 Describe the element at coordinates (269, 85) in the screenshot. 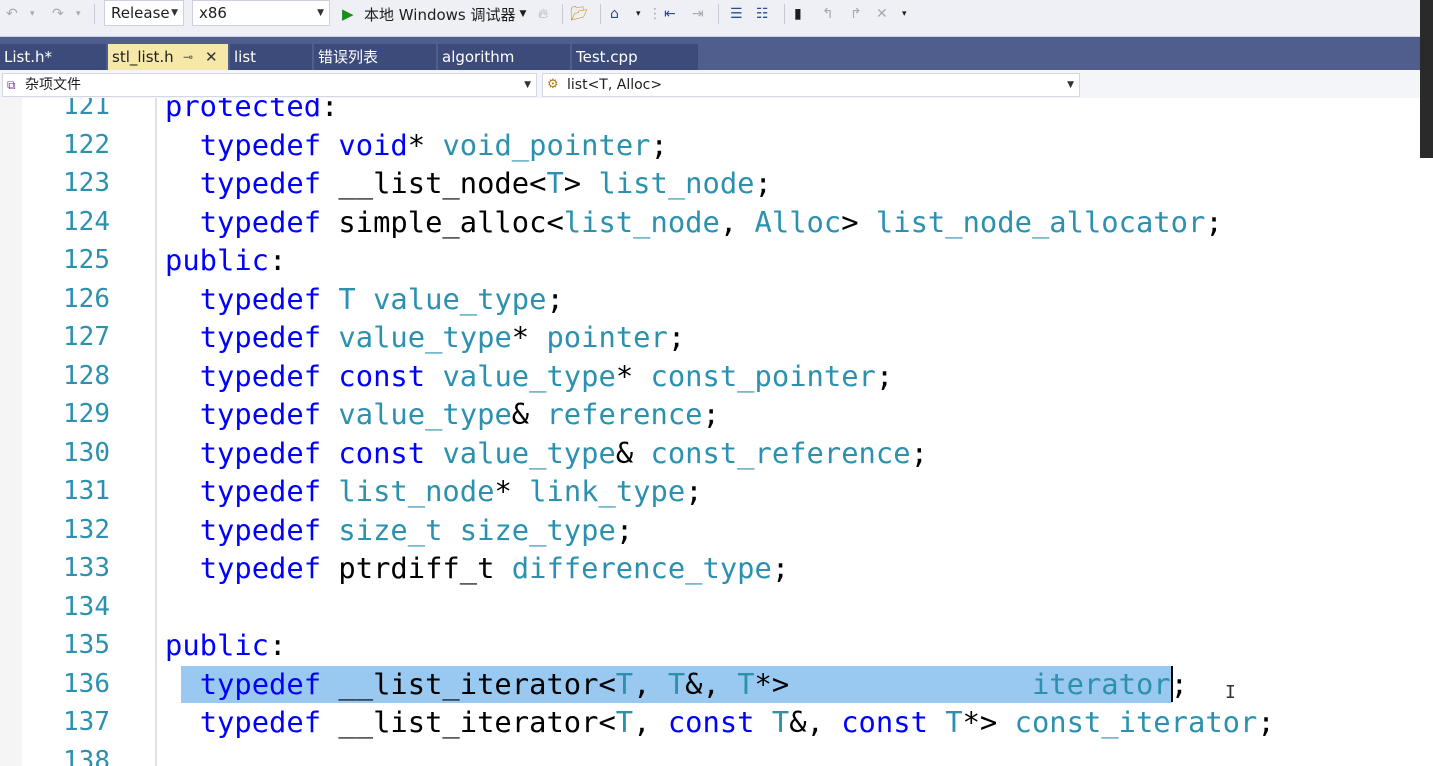

I see `project-dropdown: ⧉ 杂项文件 ▼` at that location.